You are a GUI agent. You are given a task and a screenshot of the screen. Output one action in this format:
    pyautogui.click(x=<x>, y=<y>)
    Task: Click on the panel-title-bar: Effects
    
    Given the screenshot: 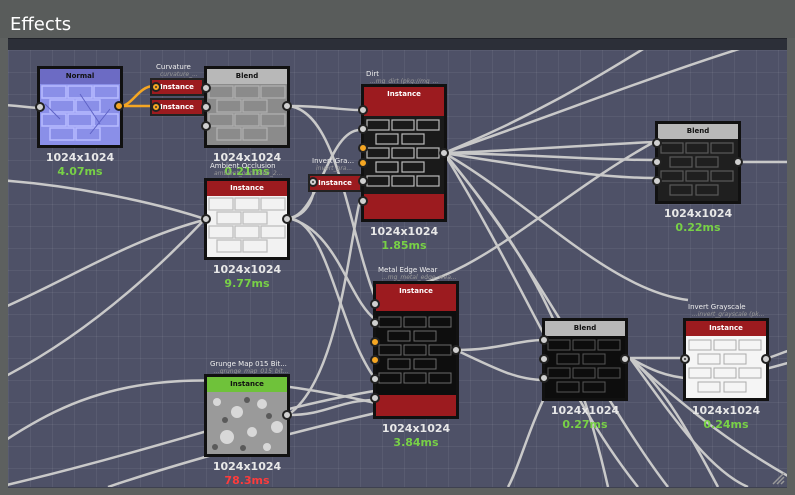 What is the action you would take?
    pyautogui.click(x=397, y=19)
    